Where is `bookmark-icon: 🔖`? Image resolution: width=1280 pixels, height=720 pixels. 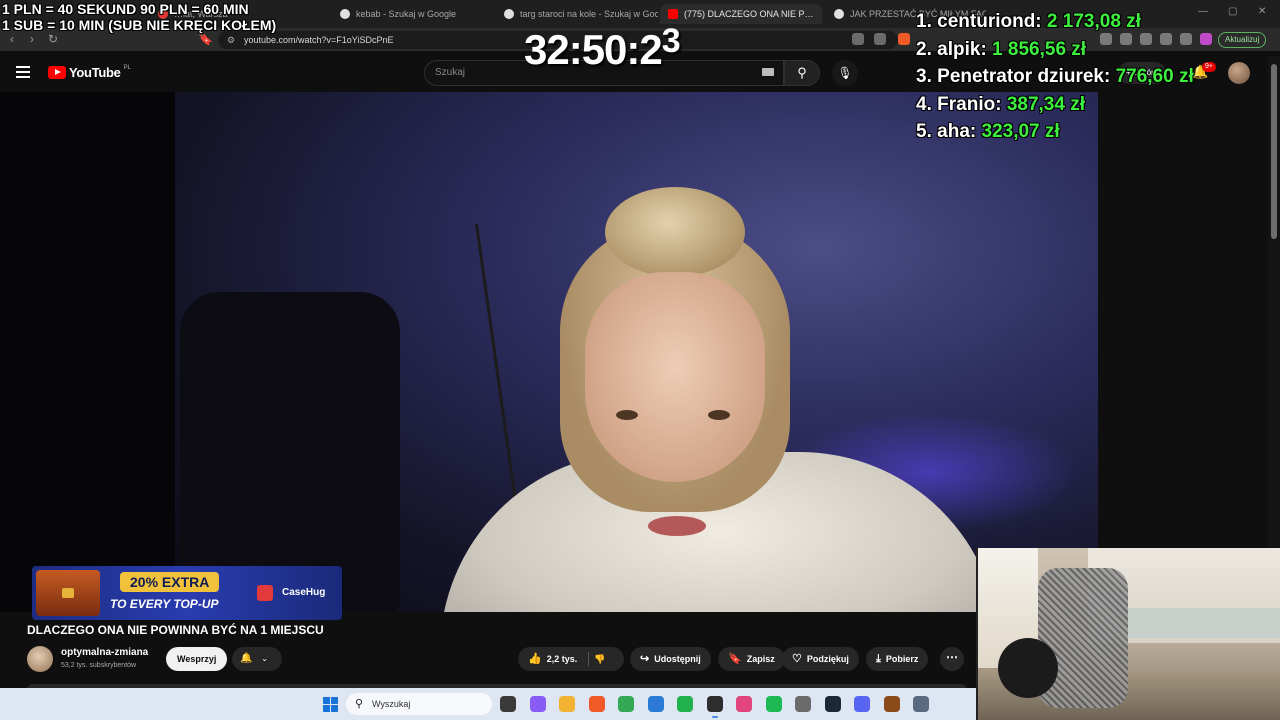 bookmark-icon: 🔖 is located at coordinates (205, 39).